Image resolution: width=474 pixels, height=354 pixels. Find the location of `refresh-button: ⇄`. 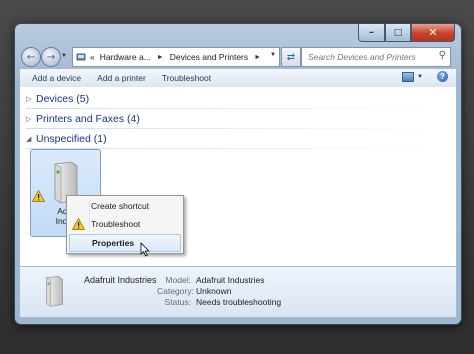

refresh-button: ⇄ is located at coordinates (291, 57).